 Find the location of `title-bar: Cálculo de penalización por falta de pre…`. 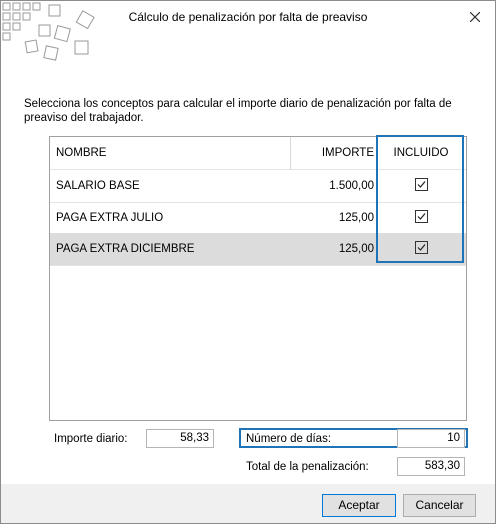

title-bar: Cálculo de penalización por falta de pre… is located at coordinates (248, 31).